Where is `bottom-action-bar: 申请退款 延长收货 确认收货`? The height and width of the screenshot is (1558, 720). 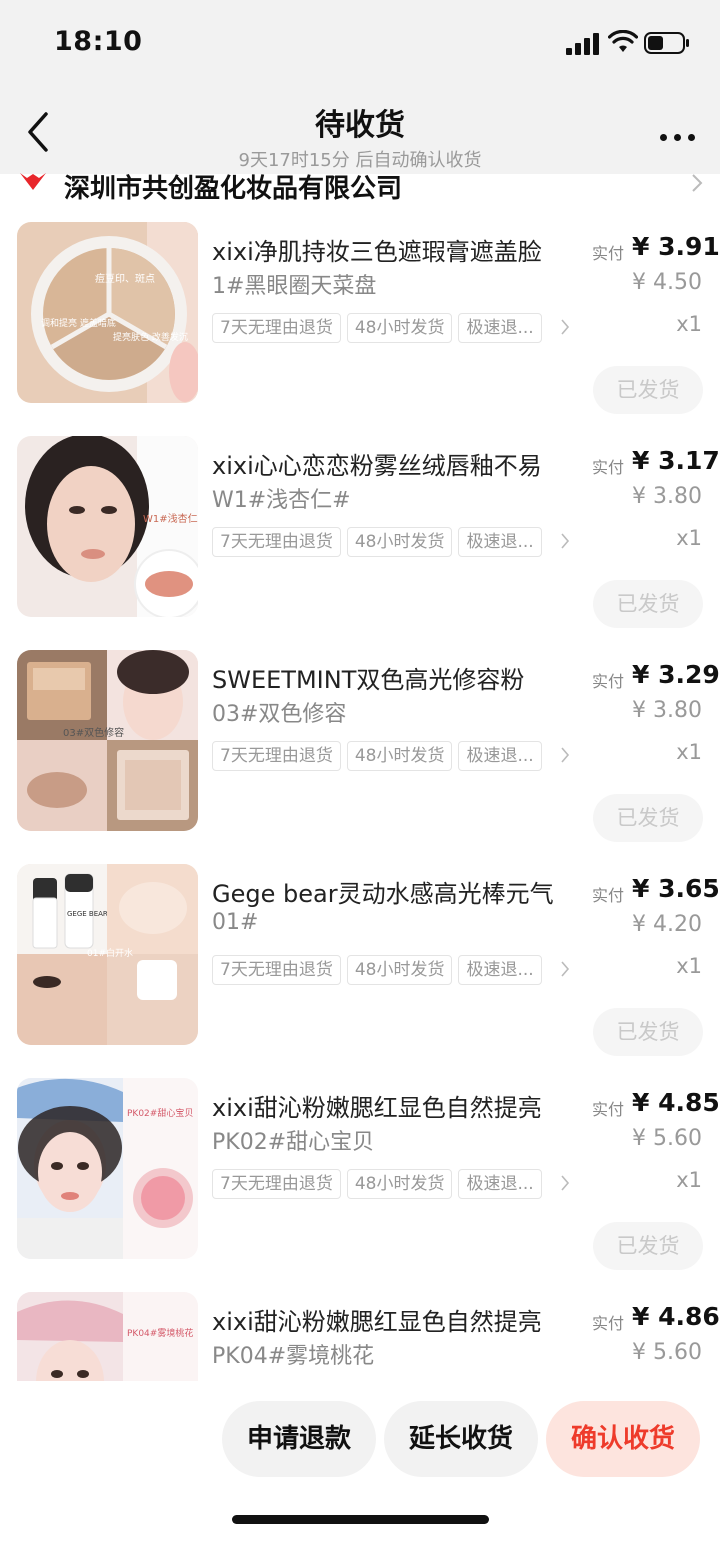
bottom-action-bar: 申请退款 延长收货 确认收货 is located at coordinates (360, 1469).